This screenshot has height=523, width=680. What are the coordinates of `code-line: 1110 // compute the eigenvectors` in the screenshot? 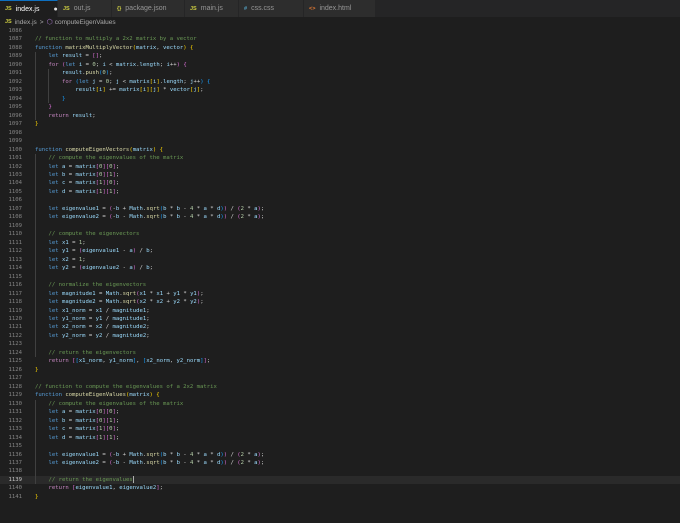 It's located at (340, 234).